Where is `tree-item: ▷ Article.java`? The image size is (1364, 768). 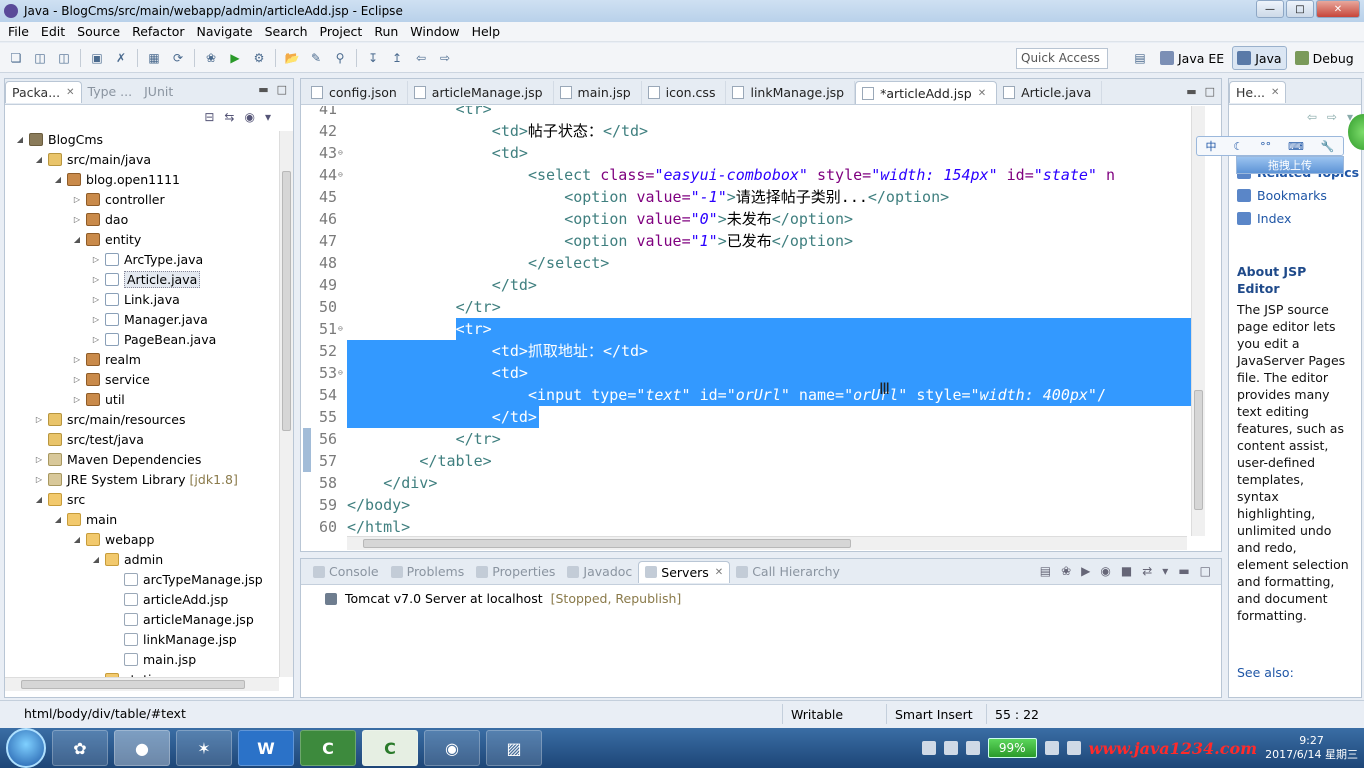
tree-item: ▷ Article.java is located at coordinates (142, 279).